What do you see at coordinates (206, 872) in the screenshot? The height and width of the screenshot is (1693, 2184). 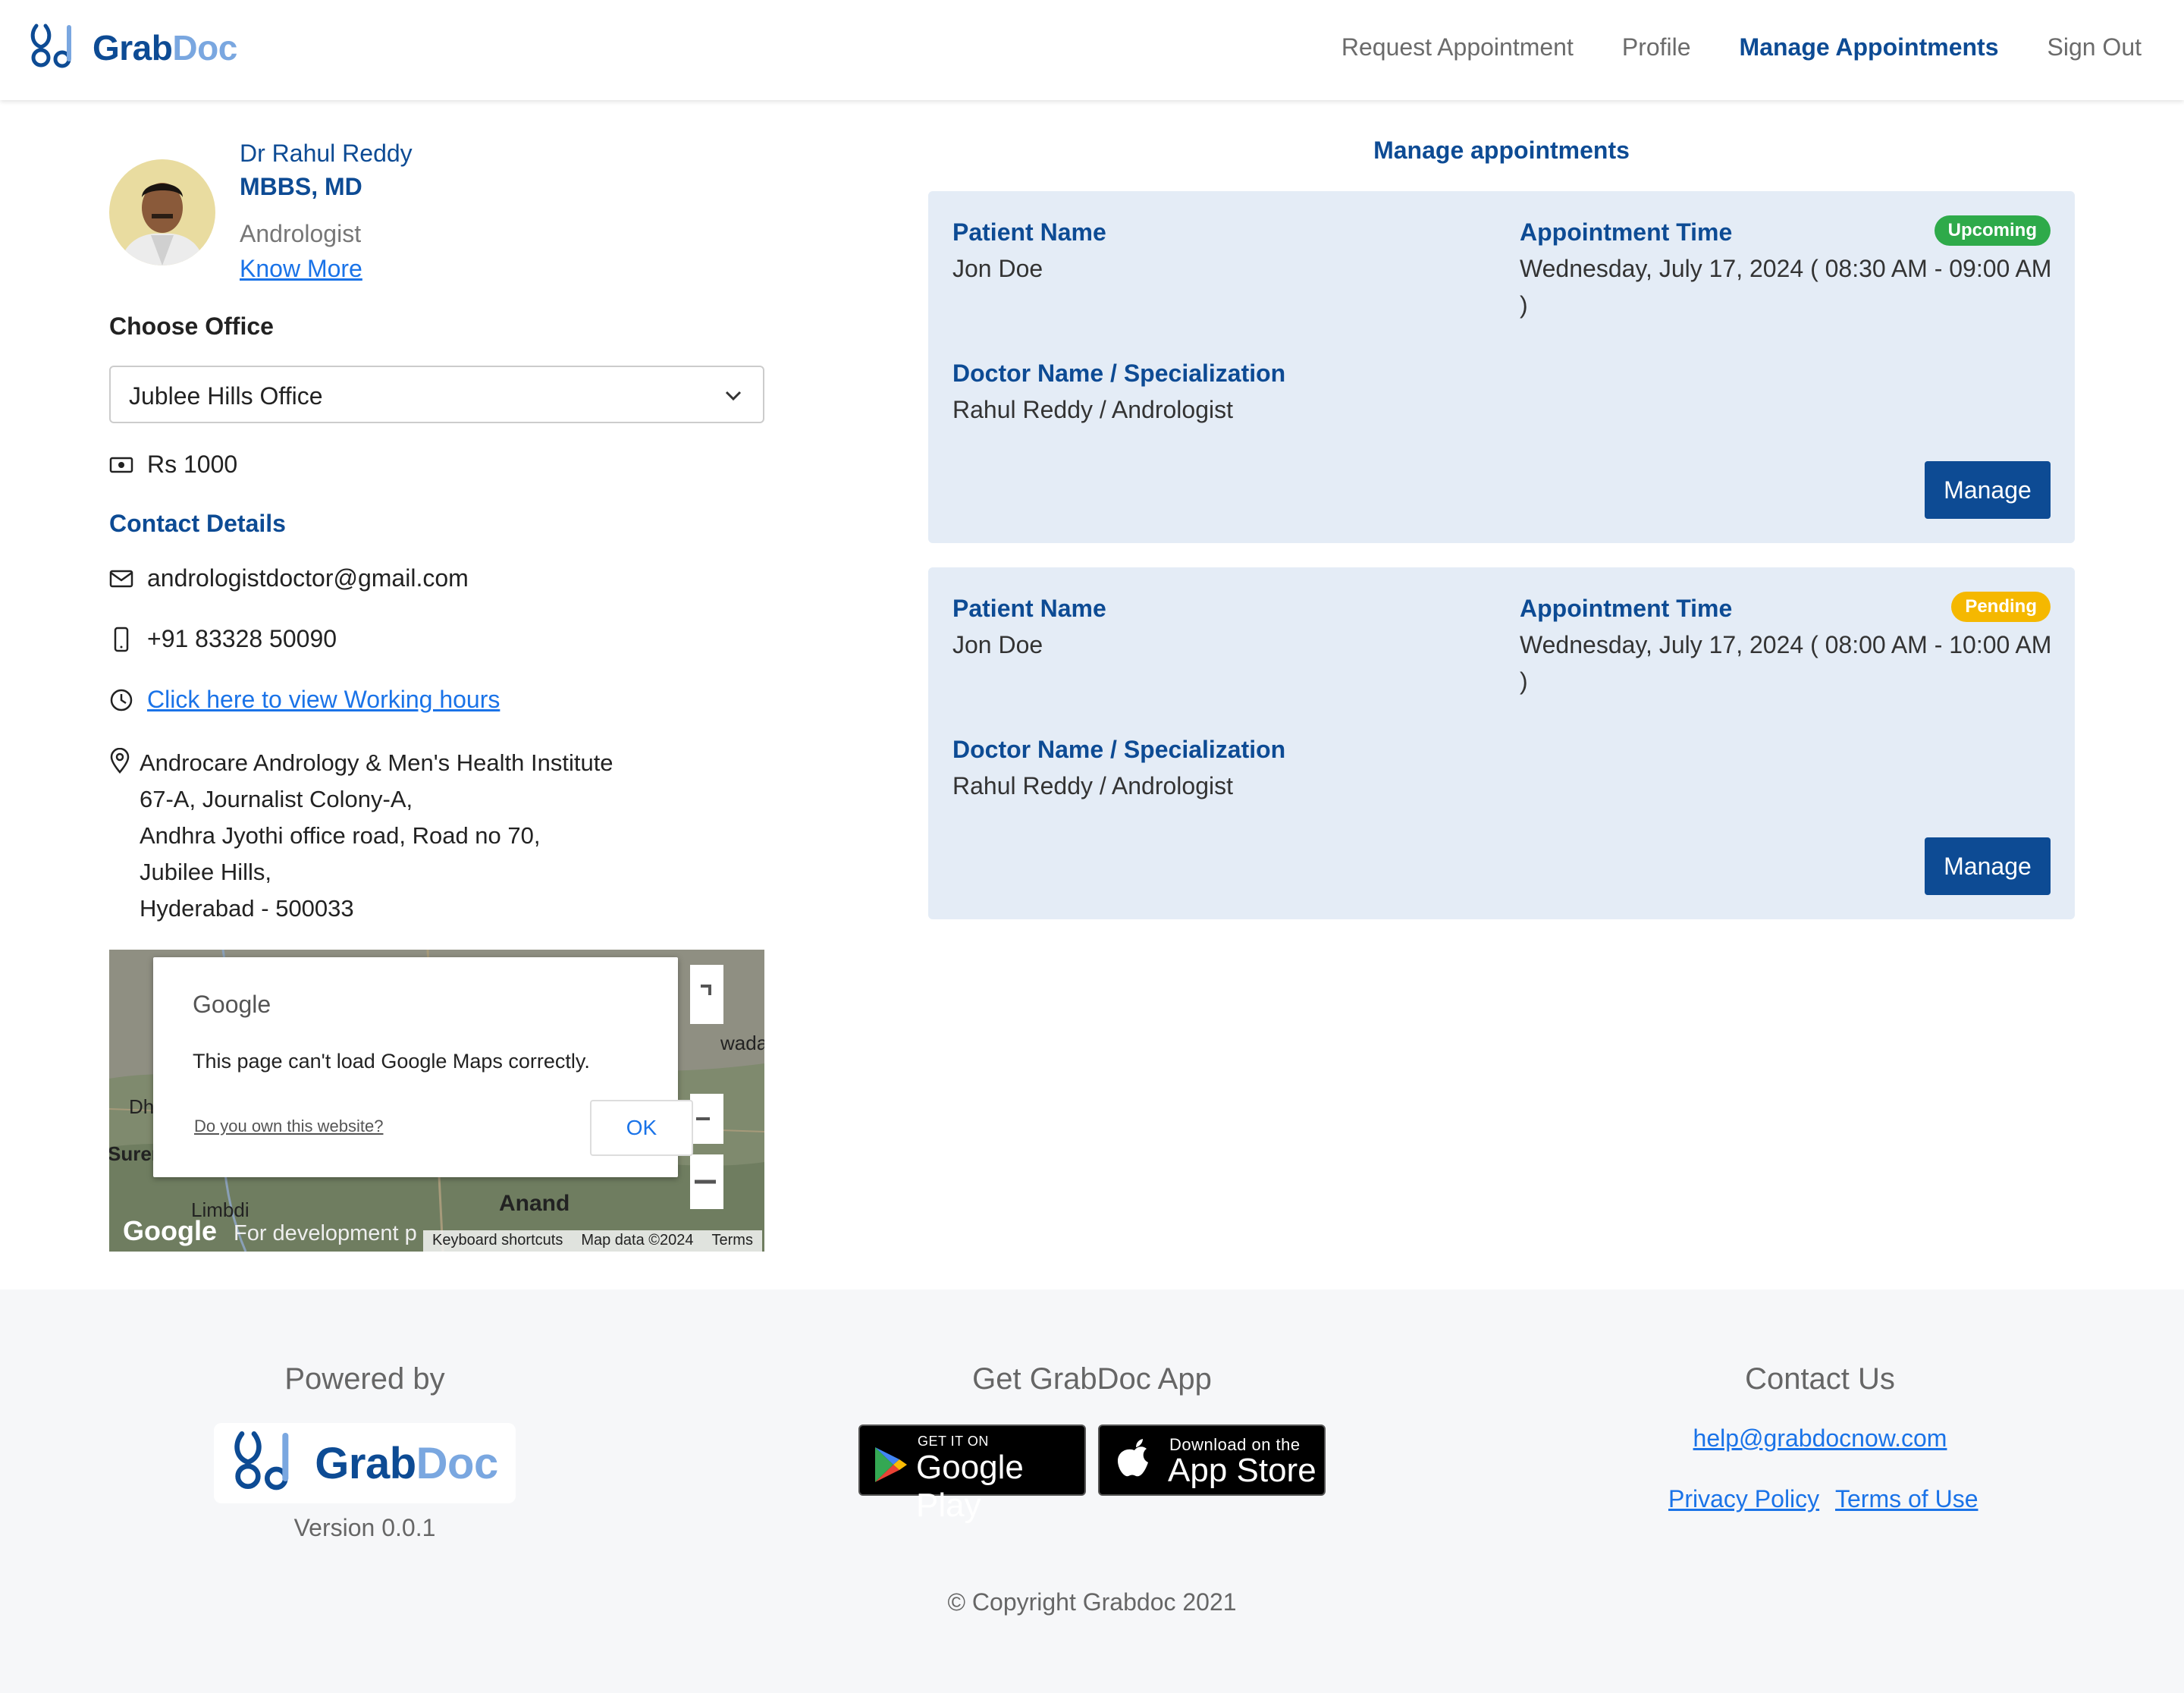 I see `address-line: Jubilee Hills,` at bounding box center [206, 872].